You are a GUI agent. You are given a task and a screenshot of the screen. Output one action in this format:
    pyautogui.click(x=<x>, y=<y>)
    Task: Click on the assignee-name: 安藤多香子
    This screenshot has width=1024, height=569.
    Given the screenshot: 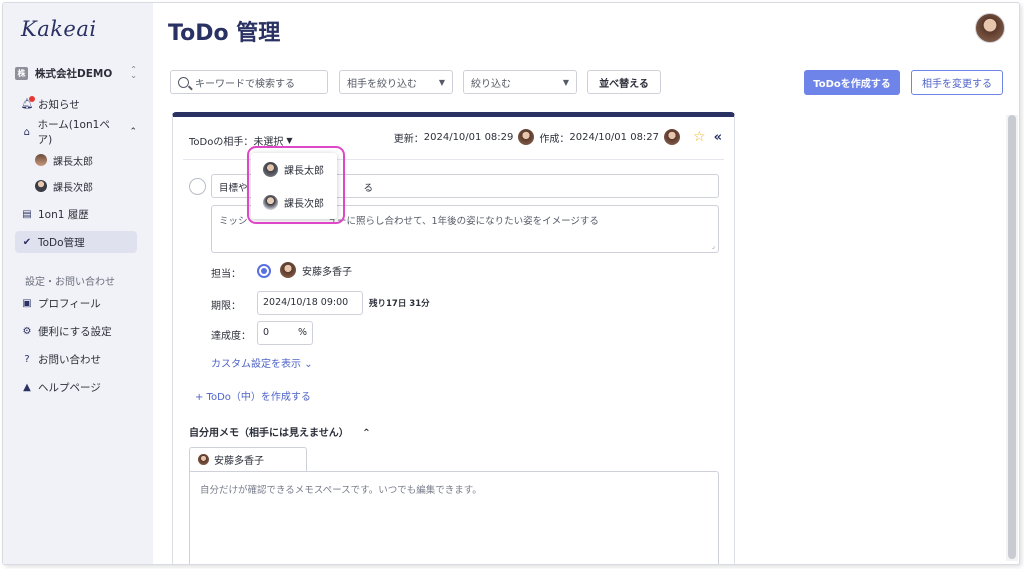 What is the action you would take?
    pyautogui.click(x=327, y=272)
    